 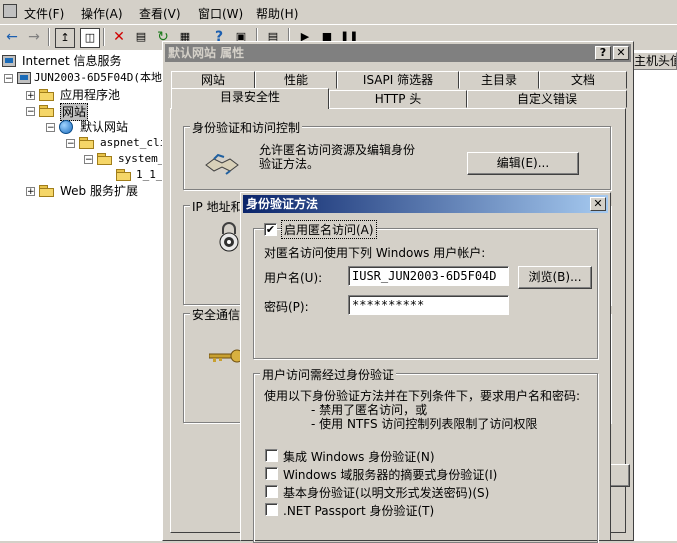 I want to click on auth-description: 允许匿名访问资源及编辑身份验证方法。, so click(x=337, y=157).